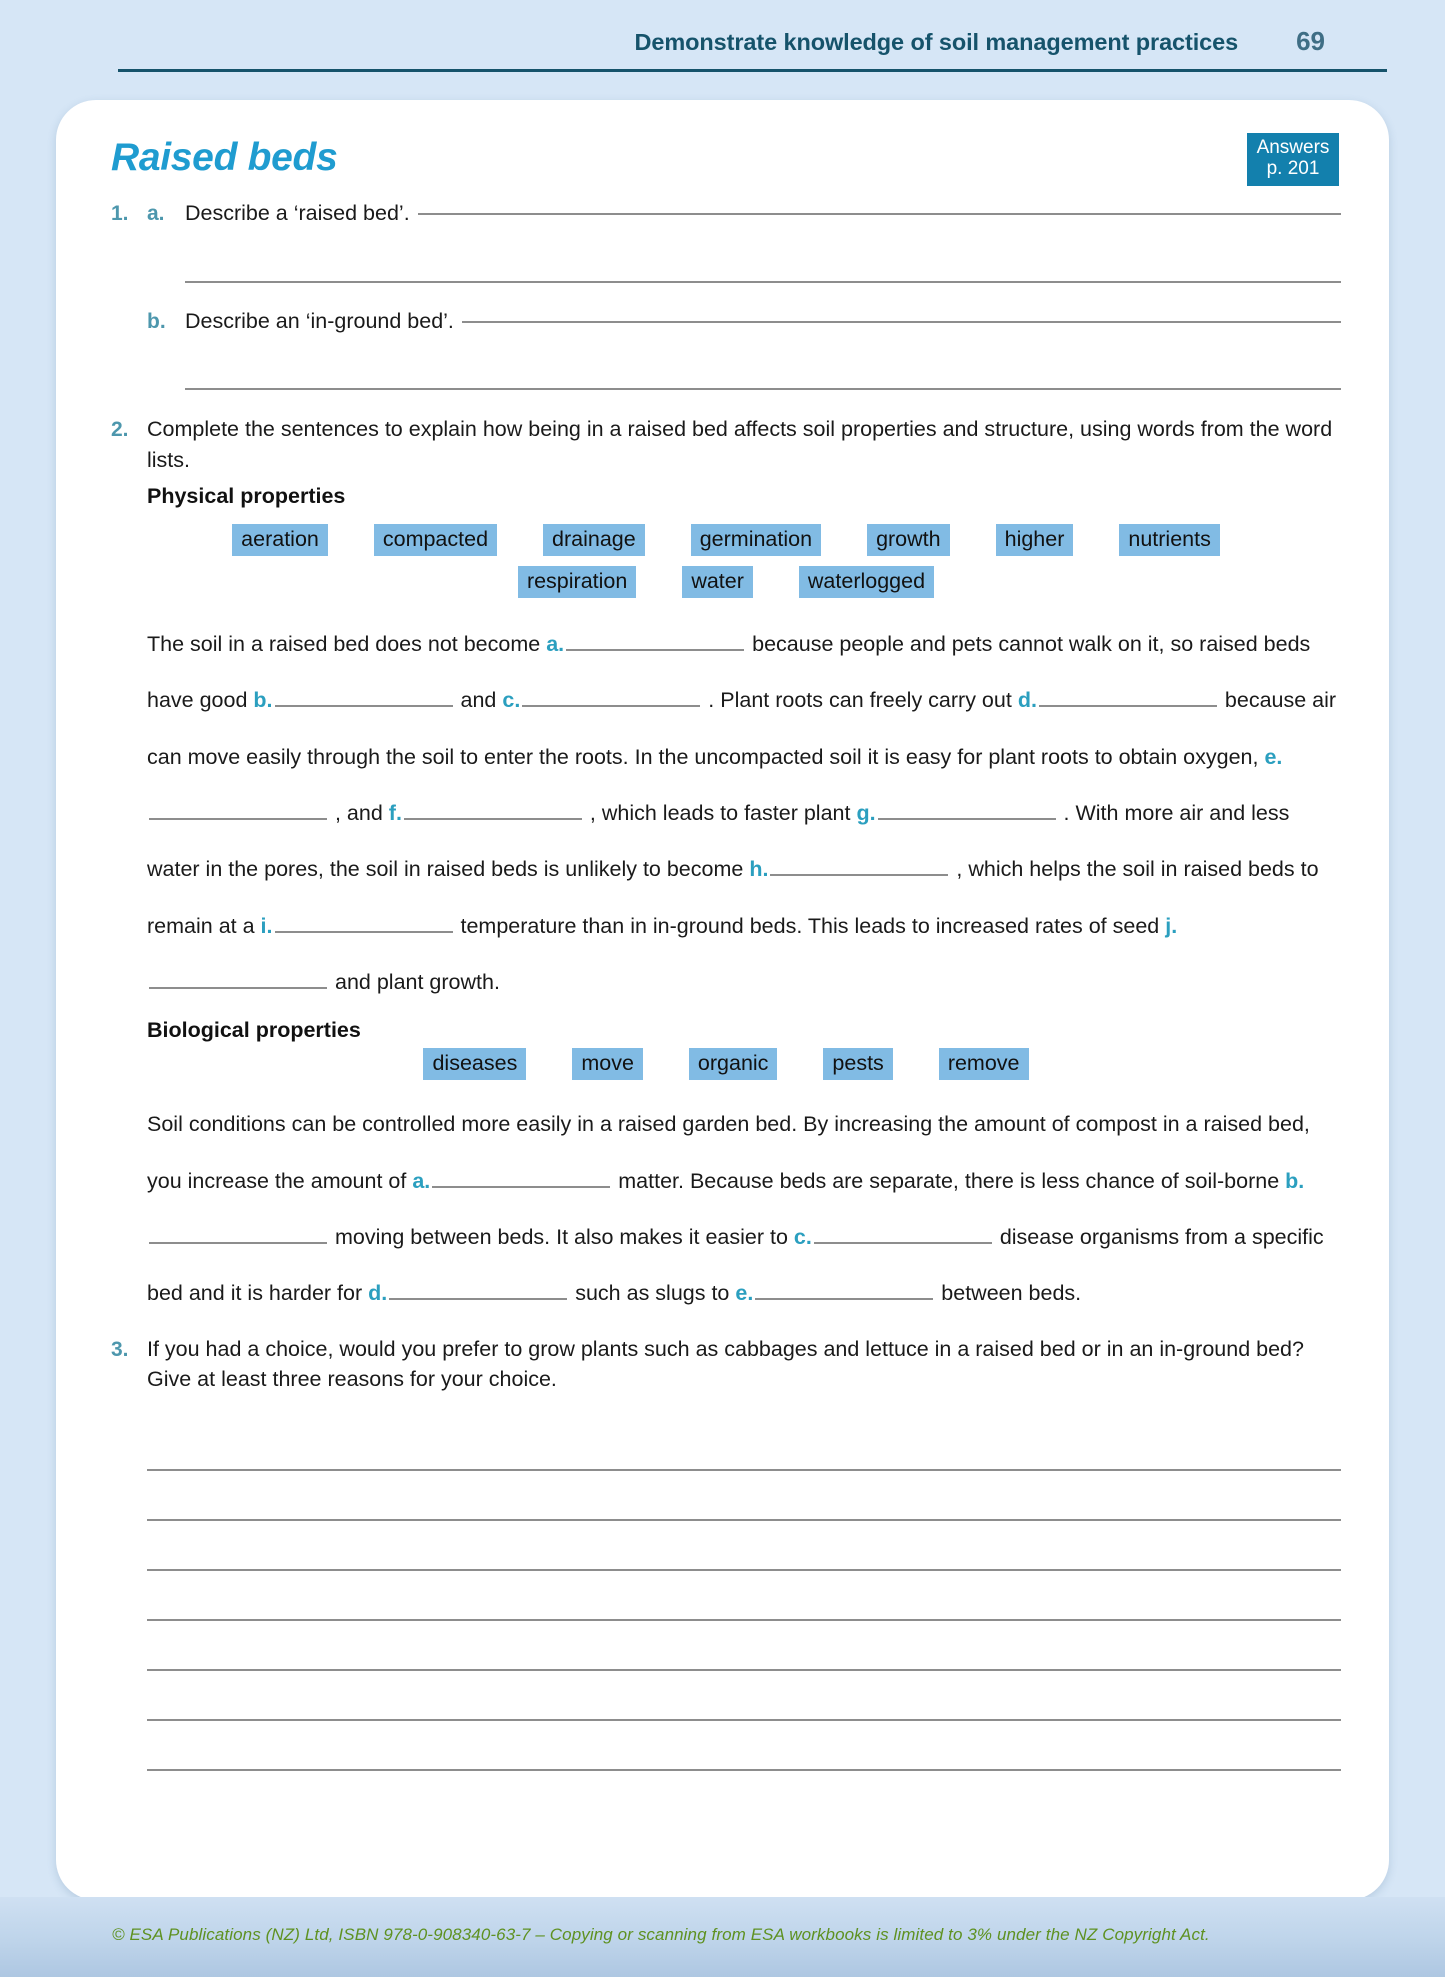 The height and width of the screenshot is (1977, 1445). I want to click on blank-label-b: b., so click(263, 700).